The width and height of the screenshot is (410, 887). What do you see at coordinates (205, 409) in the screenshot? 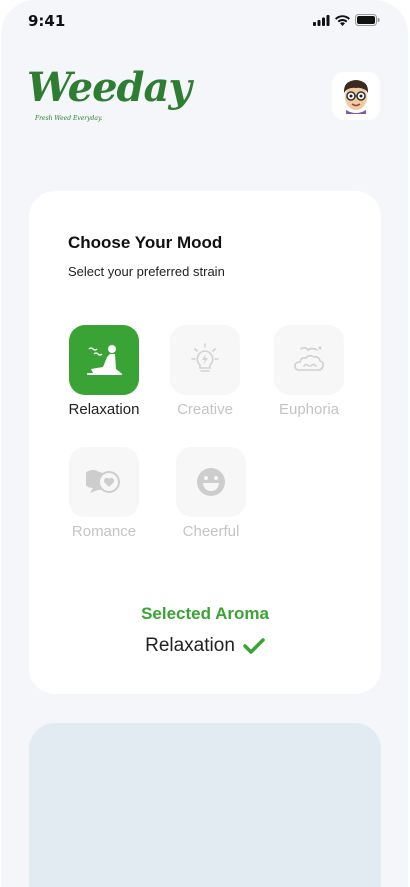
I see `mood-label: Creative` at bounding box center [205, 409].